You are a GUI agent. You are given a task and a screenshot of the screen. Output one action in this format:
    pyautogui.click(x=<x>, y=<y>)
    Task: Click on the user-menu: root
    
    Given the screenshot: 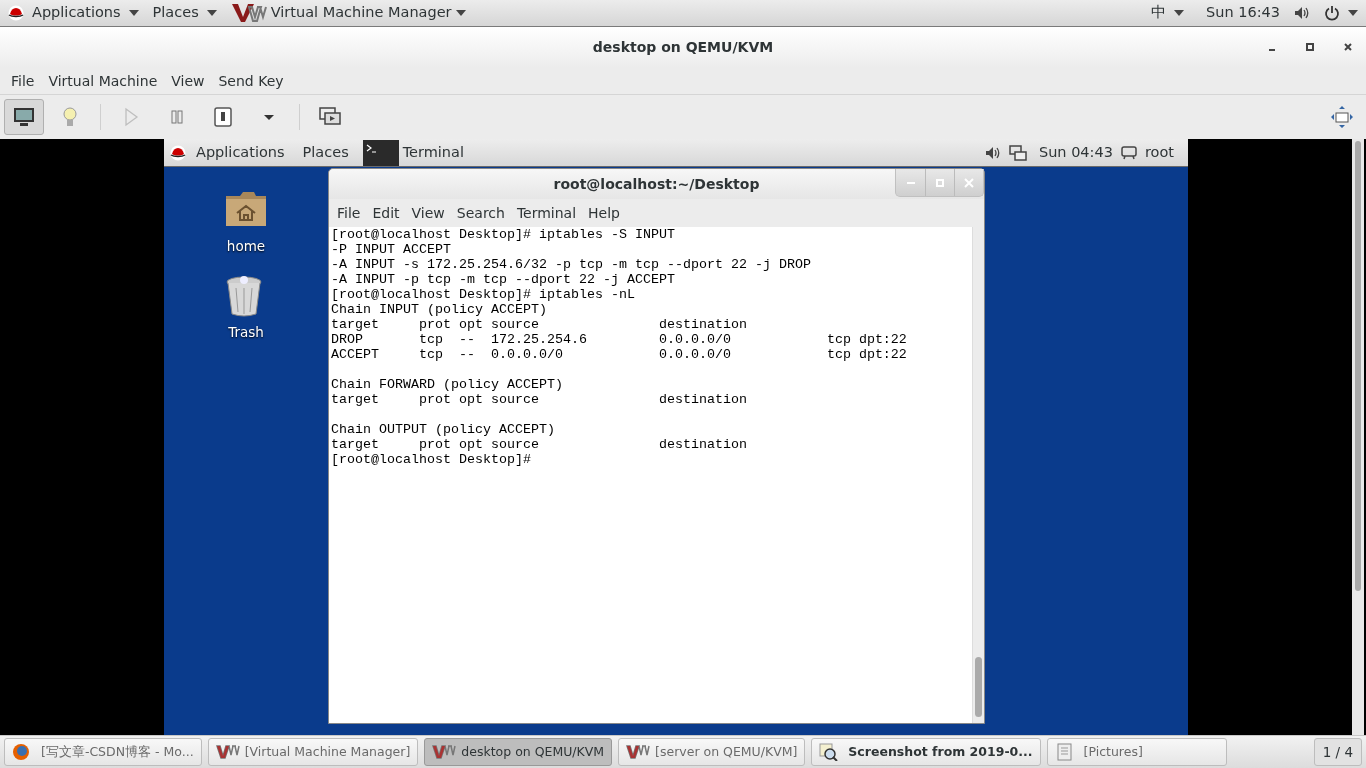 What is the action you would take?
    pyautogui.click(x=1159, y=152)
    